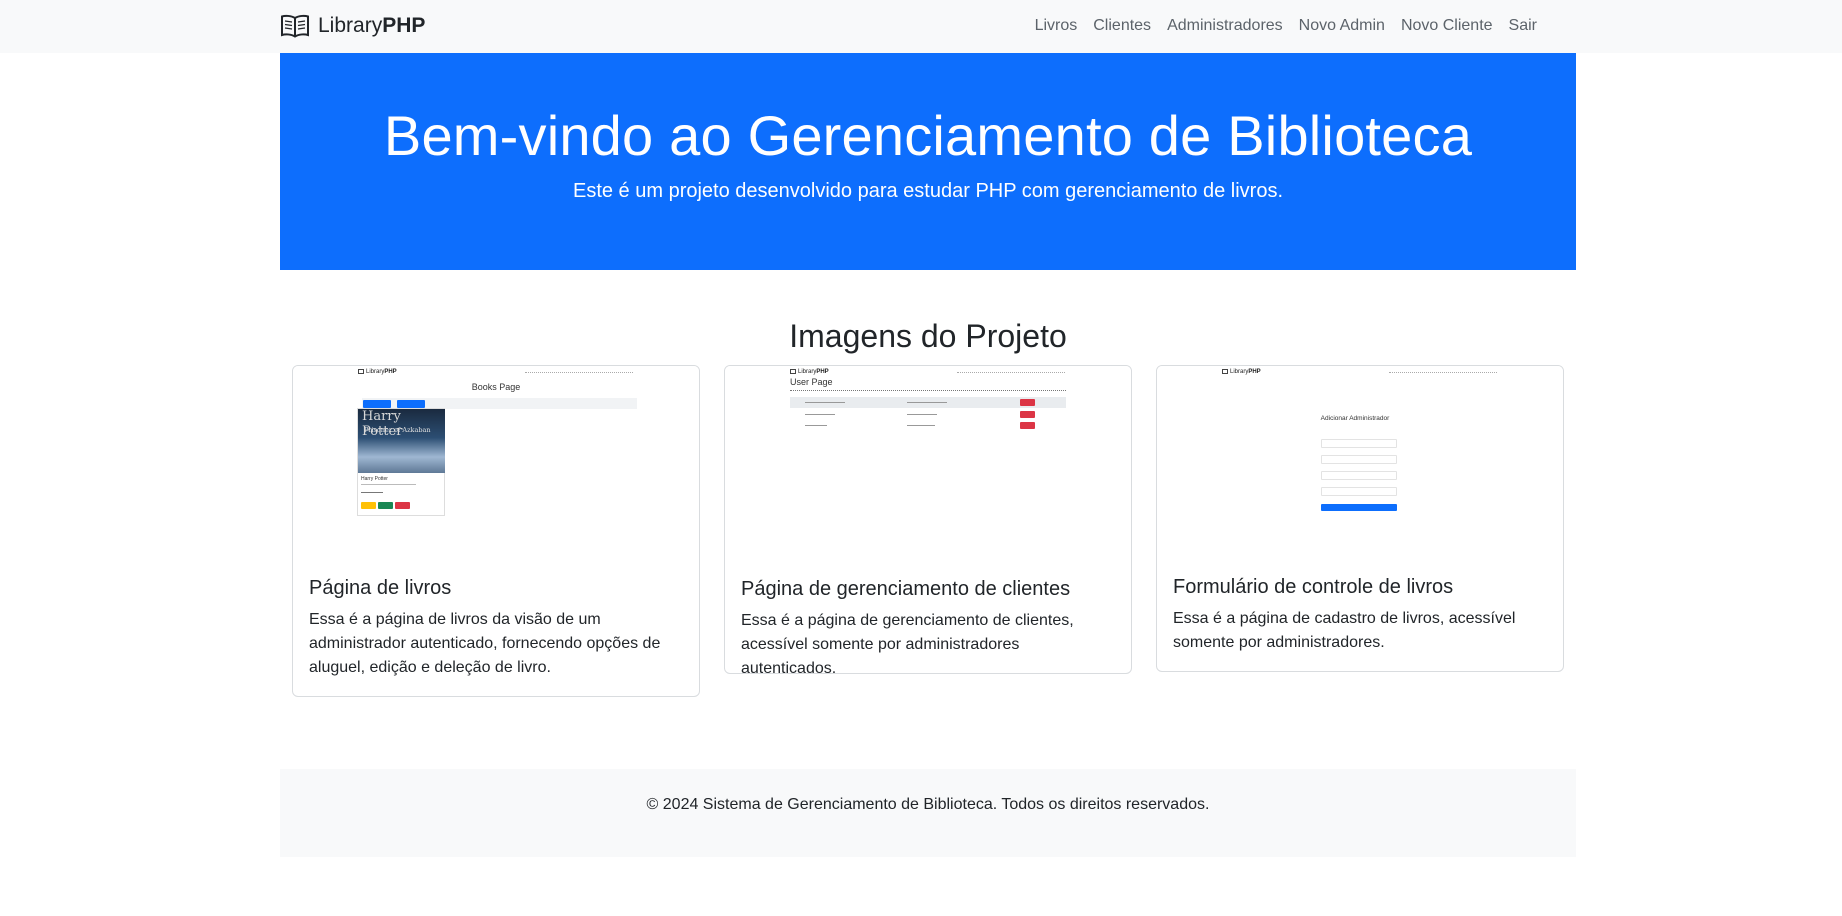 This screenshot has height=916, width=1842. What do you see at coordinates (397, 430) in the screenshot?
I see `thumbnail-cover-subtitle: Prisoner of Azkaban` at bounding box center [397, 430].